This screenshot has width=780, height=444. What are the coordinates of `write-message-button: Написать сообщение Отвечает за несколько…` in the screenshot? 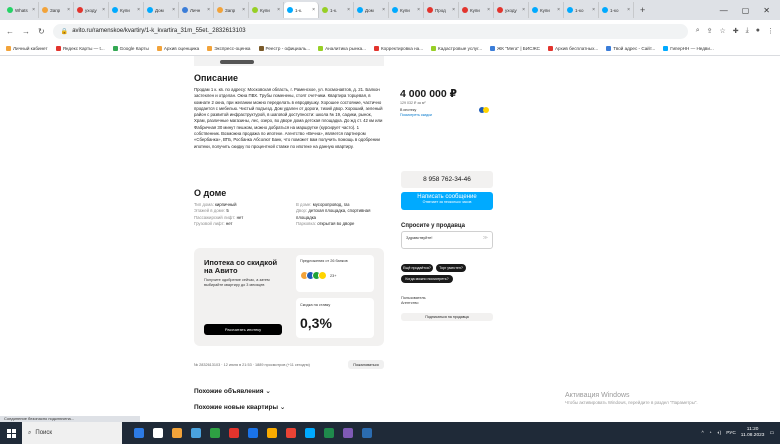 It's located at (447, 201).